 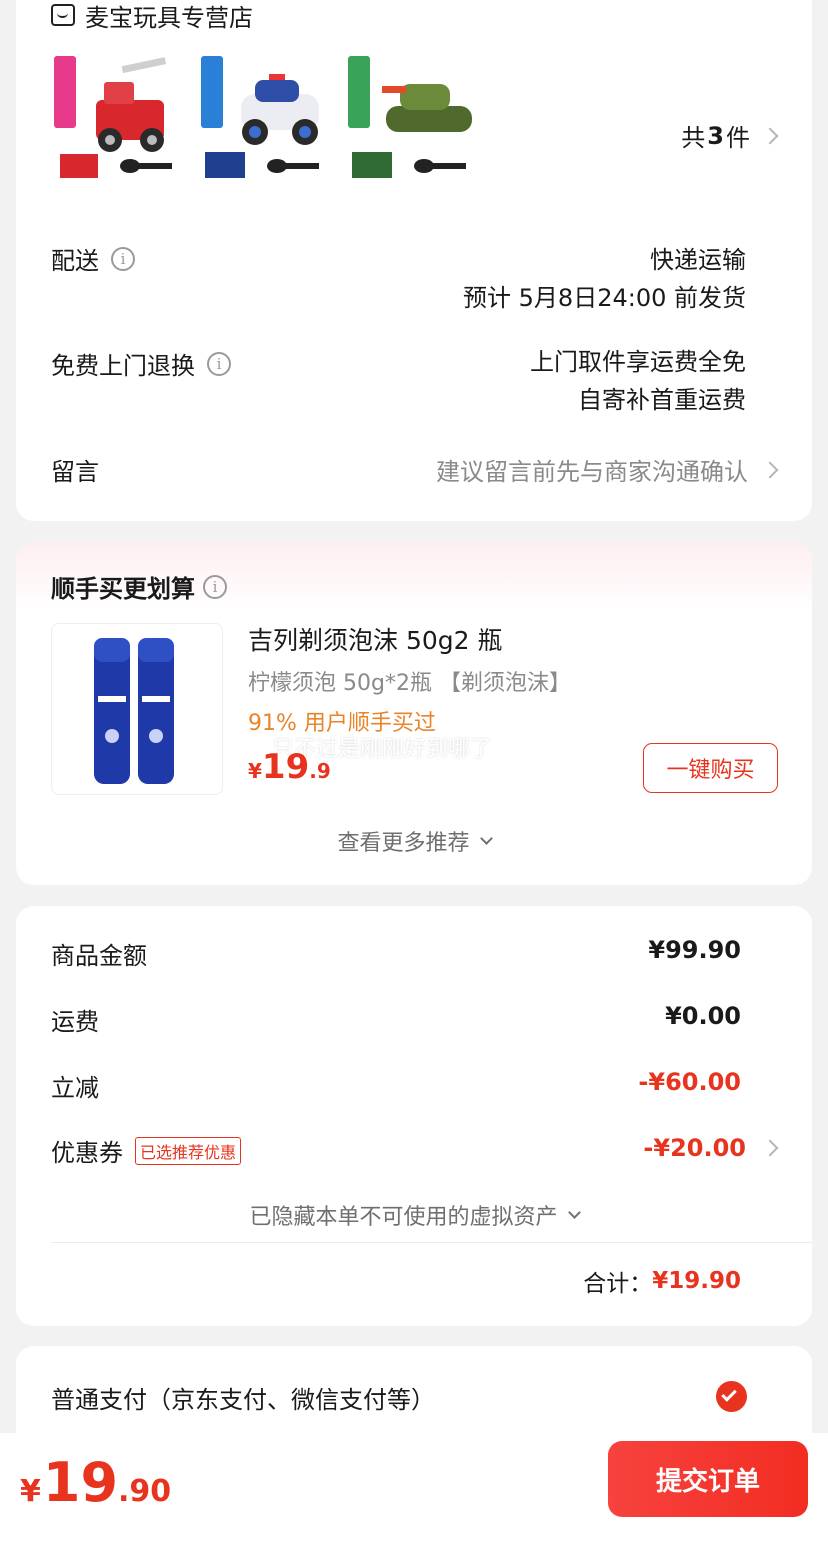 I want to click on coupon-row: 优惠券 已选推荐优惠, so click(x=146, y=1150).